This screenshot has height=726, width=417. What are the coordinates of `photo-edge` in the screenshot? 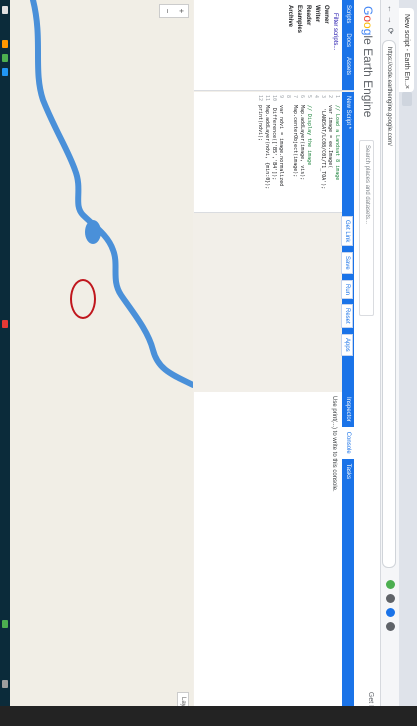 It's located at (208, 716).